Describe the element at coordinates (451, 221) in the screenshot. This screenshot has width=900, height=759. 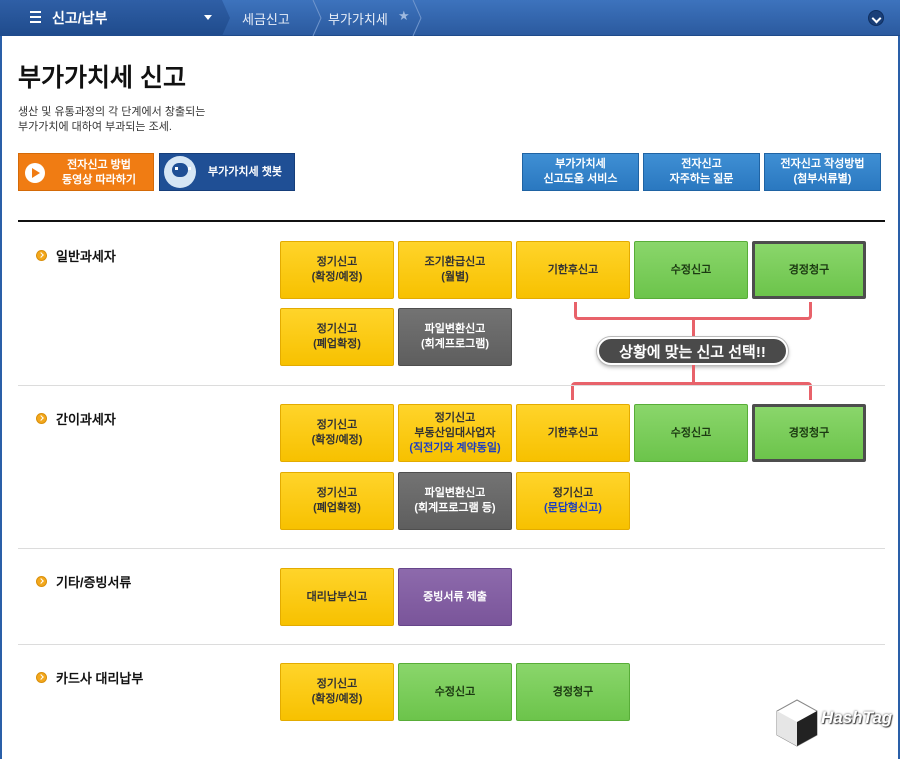
I see `section-divider-thick` at that location.